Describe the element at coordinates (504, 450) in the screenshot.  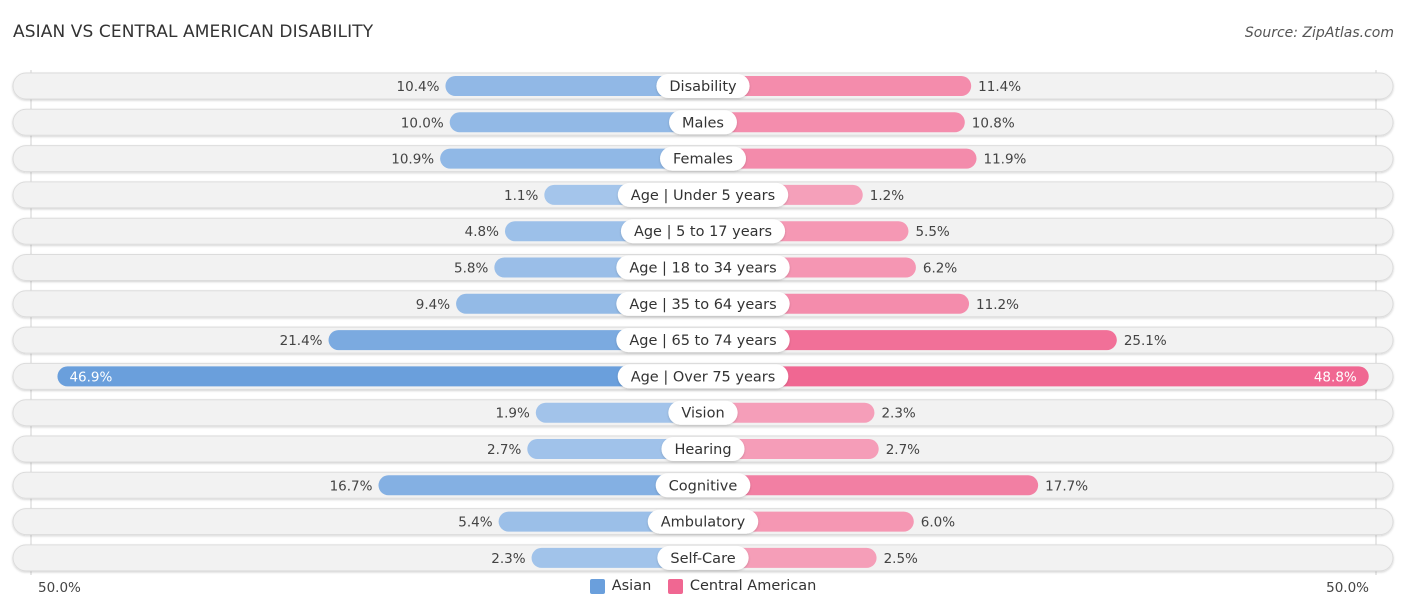
I see `value-label-asian: 2.7%` at that location.